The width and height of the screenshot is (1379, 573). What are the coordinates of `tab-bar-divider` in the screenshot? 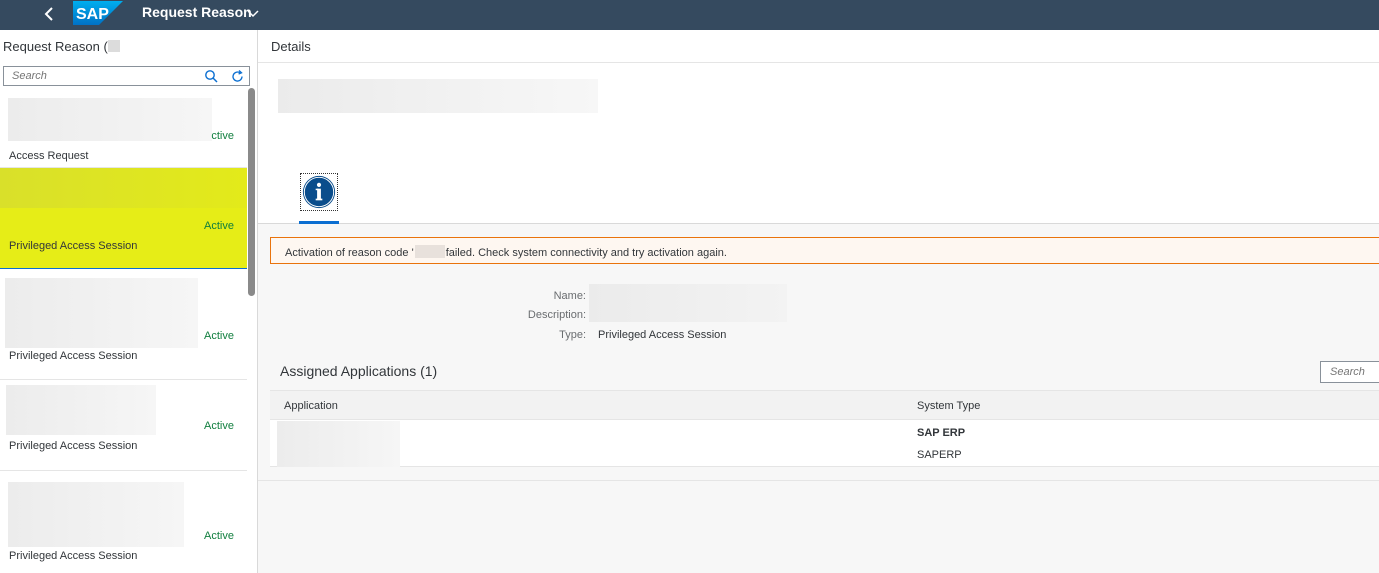 It's located at (818, 223).